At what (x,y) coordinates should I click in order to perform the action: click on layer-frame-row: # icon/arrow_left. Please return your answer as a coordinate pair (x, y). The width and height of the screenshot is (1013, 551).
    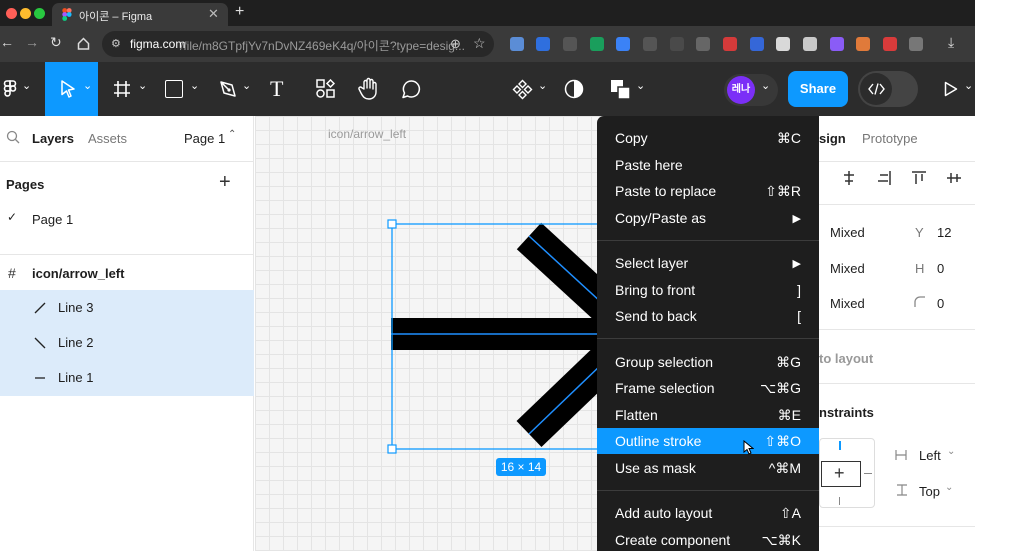
    Looking at the image, I should click on (127, 274).